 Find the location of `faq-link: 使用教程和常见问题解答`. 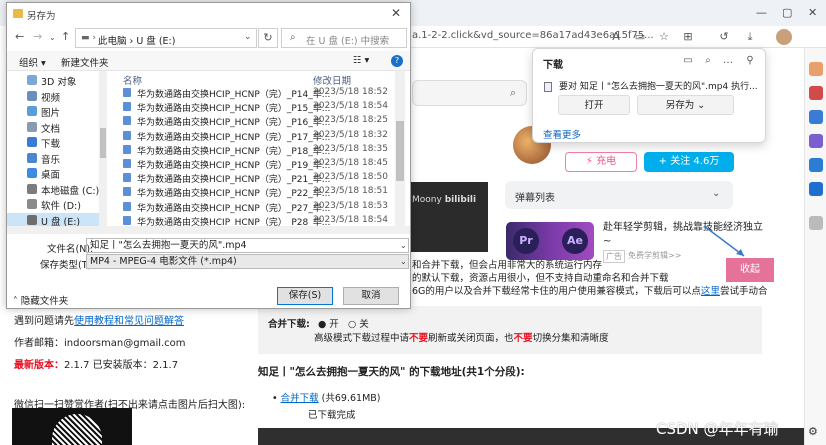

faq-link: 使用教程和常见问题解答 is located at coordinates (129, 321).